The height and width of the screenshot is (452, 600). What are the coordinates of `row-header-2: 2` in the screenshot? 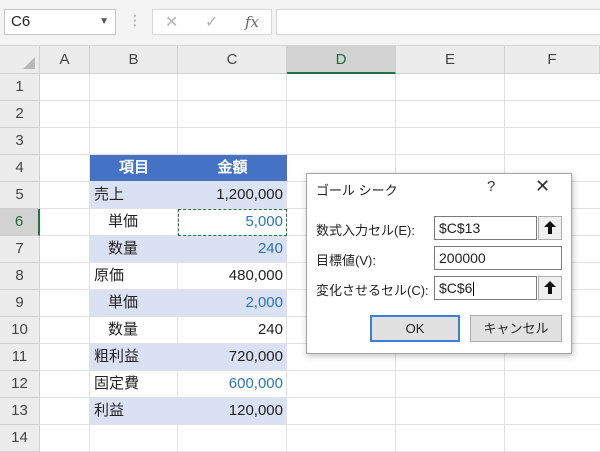 It's located at (20, 114).